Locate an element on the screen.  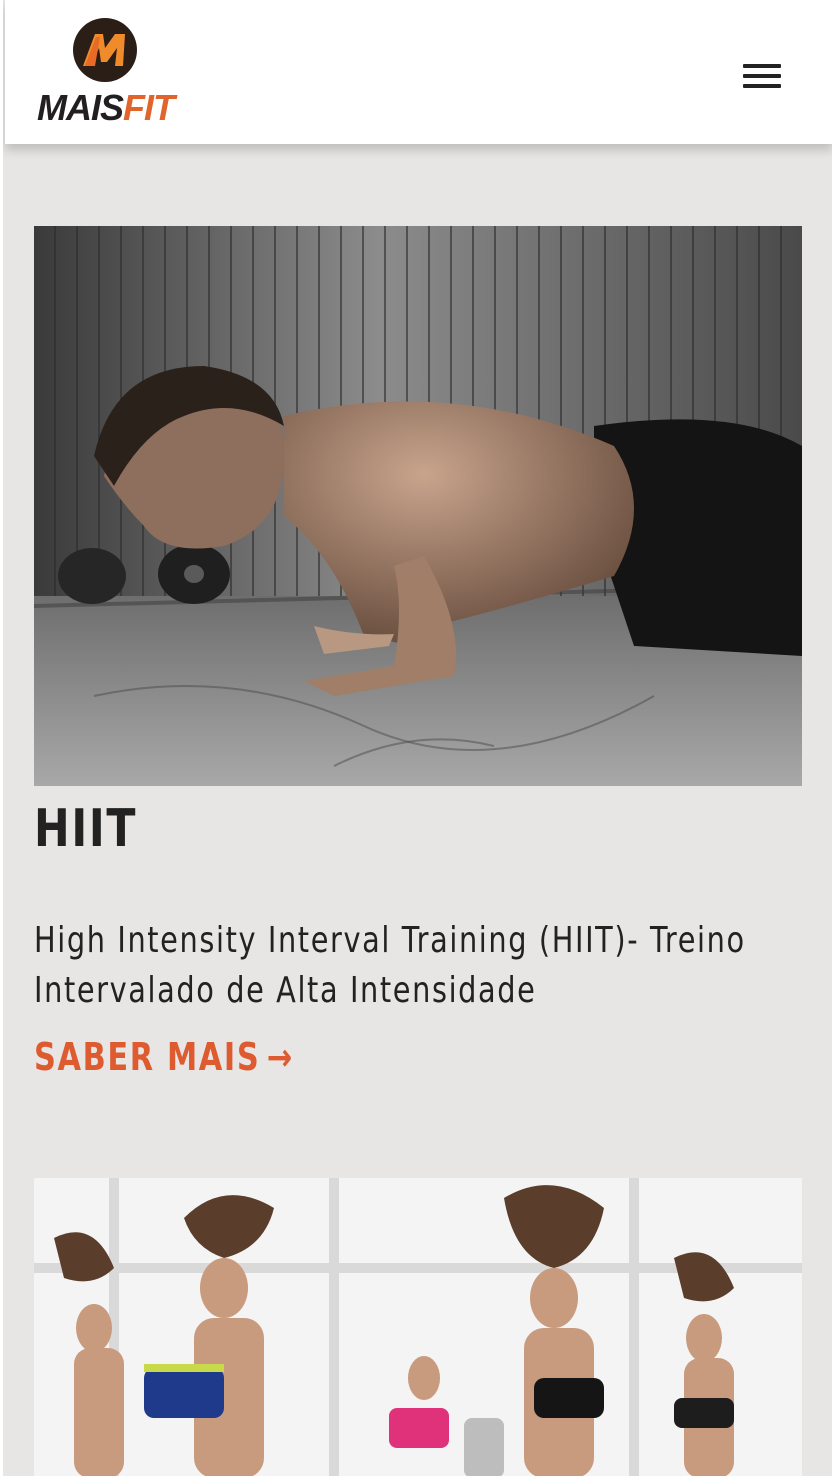
hamburger-menu-icon is located at coordinates (761, 76).